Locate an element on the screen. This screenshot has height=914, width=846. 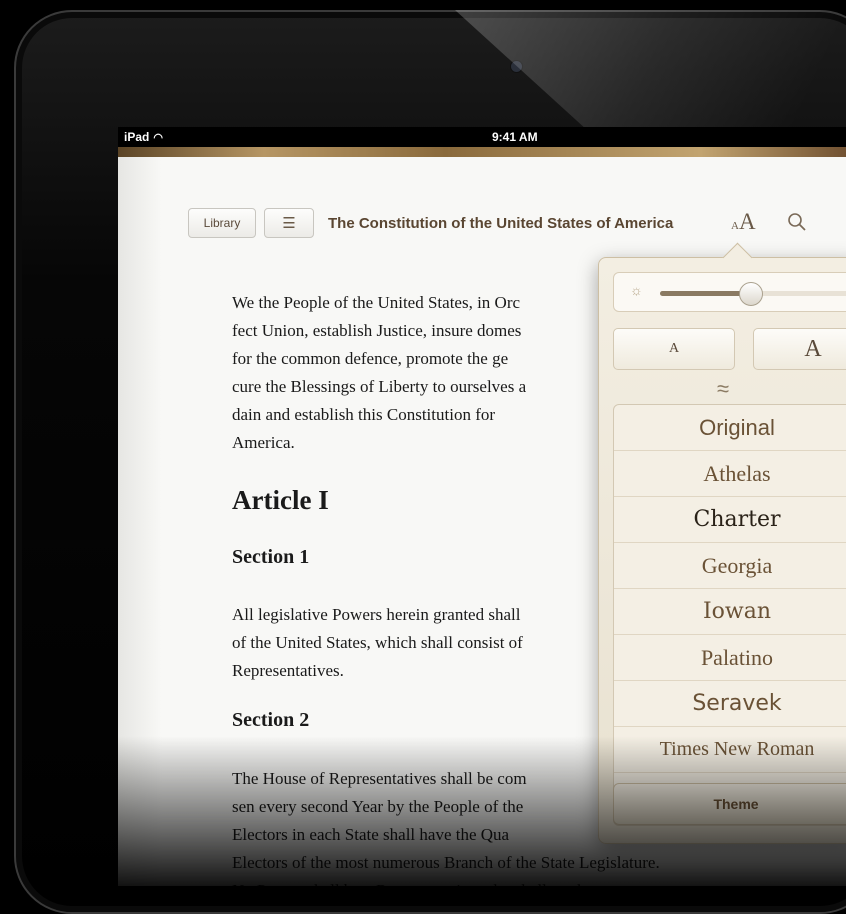
big-a-glyph: A is located at coordinates (747, 221).